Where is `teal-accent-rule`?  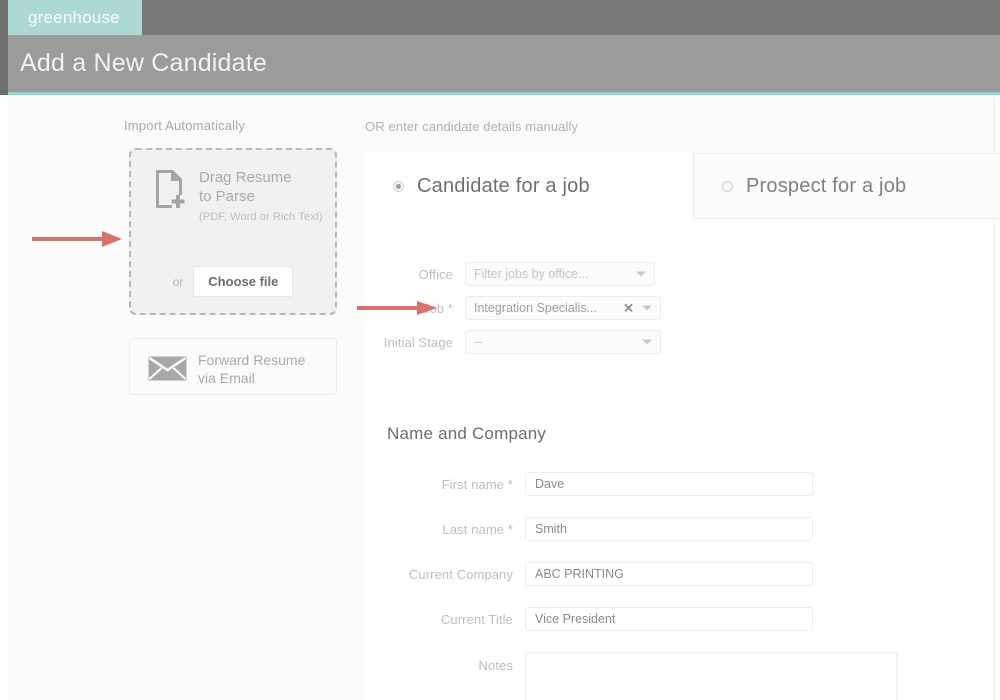 teal-accent-rule is located at coordinates (504, 93).